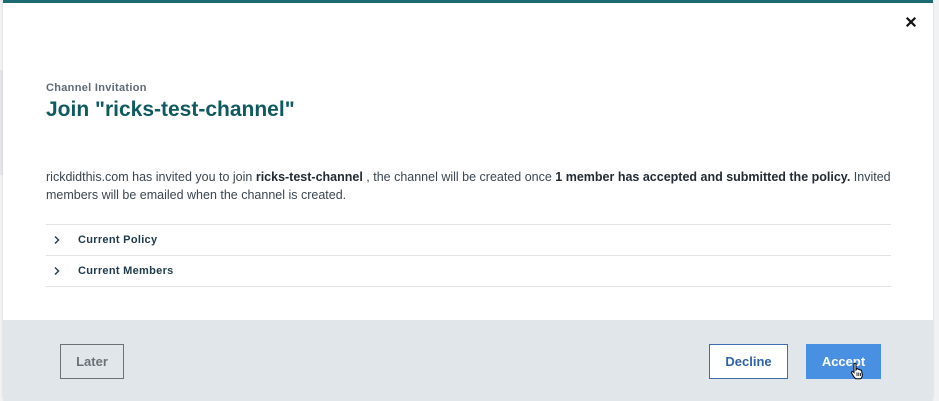  Describe the element at coordinates (843, 361) in the screenshot. I see `accept-button: Accept` at that location.